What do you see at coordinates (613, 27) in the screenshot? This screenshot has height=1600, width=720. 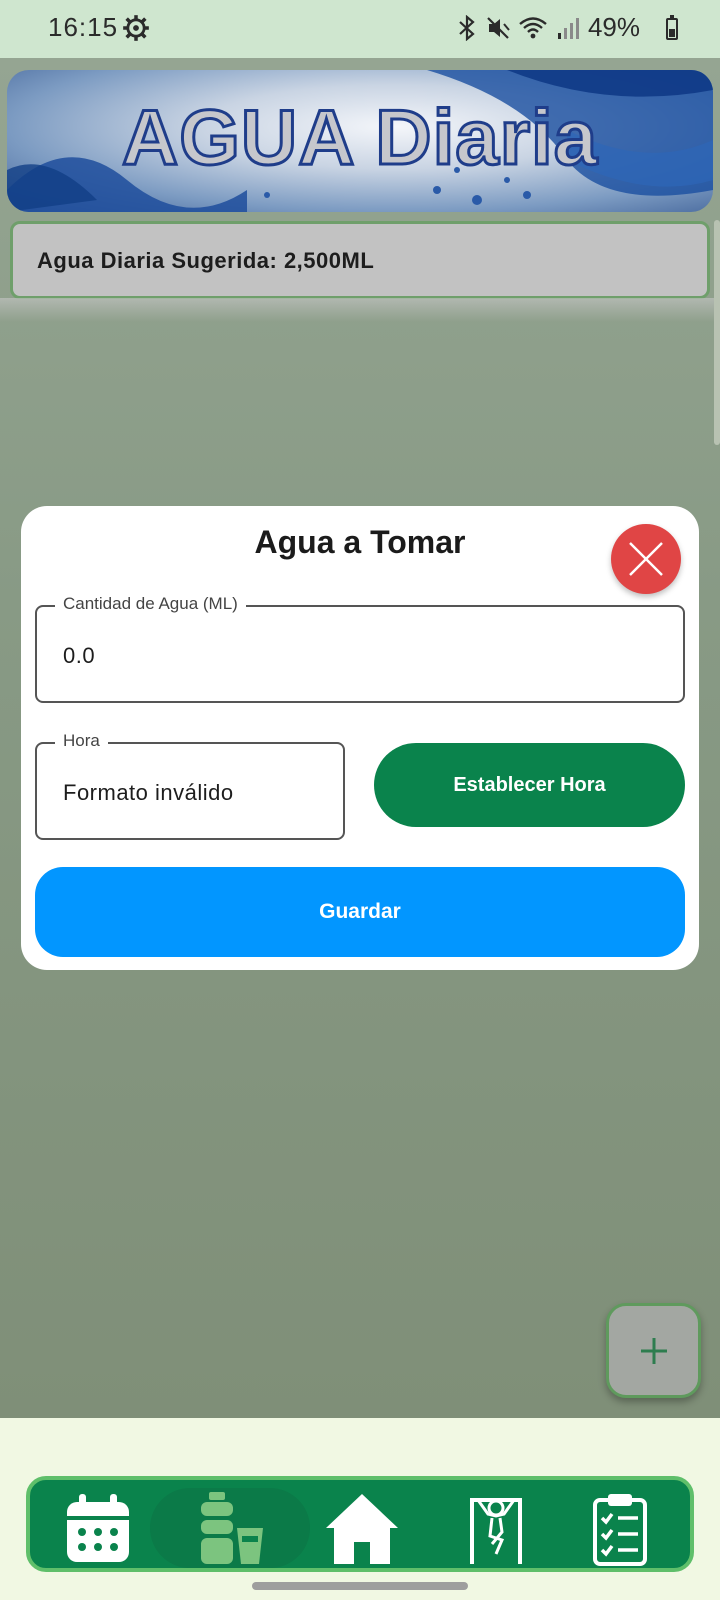 I see `battery-percentage: 49%` at bounding box center [613, 27].